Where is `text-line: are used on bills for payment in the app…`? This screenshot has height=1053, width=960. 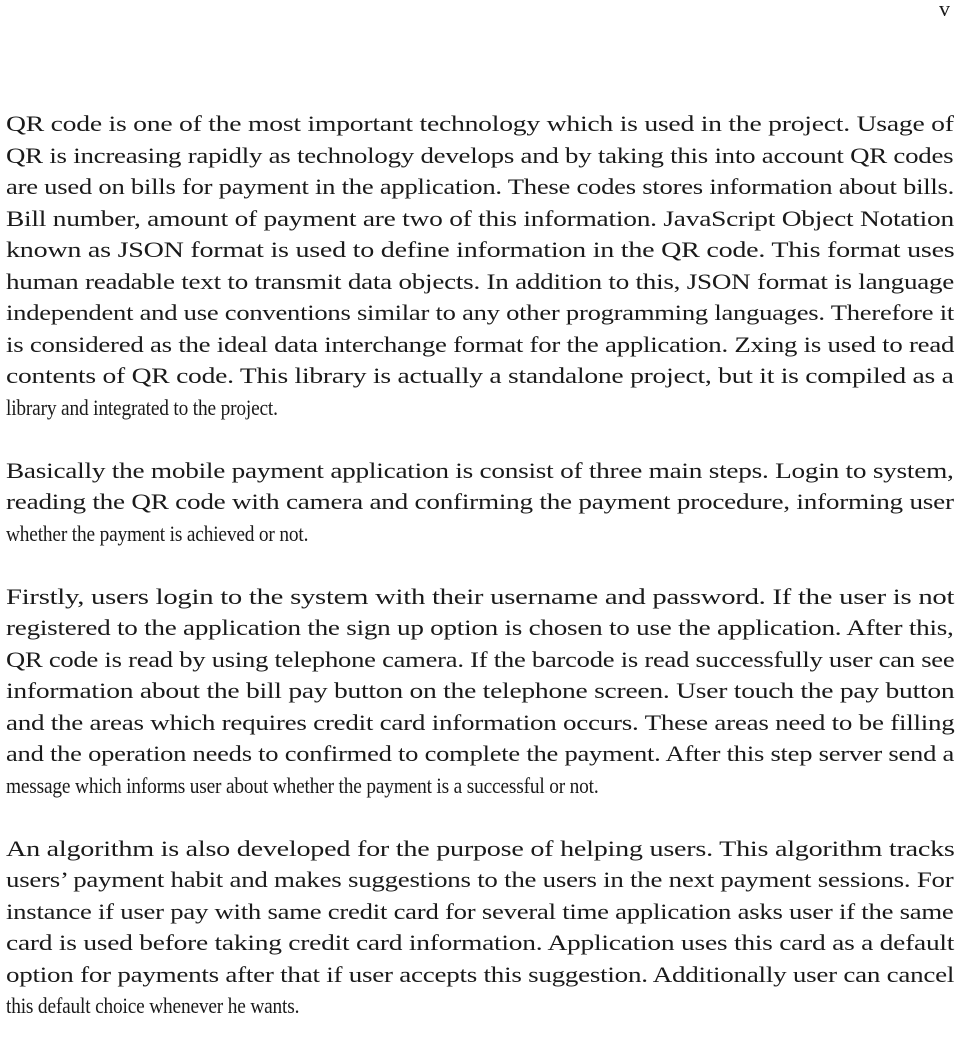
text-line: are used on bills for payment in the app… is located at coordinates (480, 186).